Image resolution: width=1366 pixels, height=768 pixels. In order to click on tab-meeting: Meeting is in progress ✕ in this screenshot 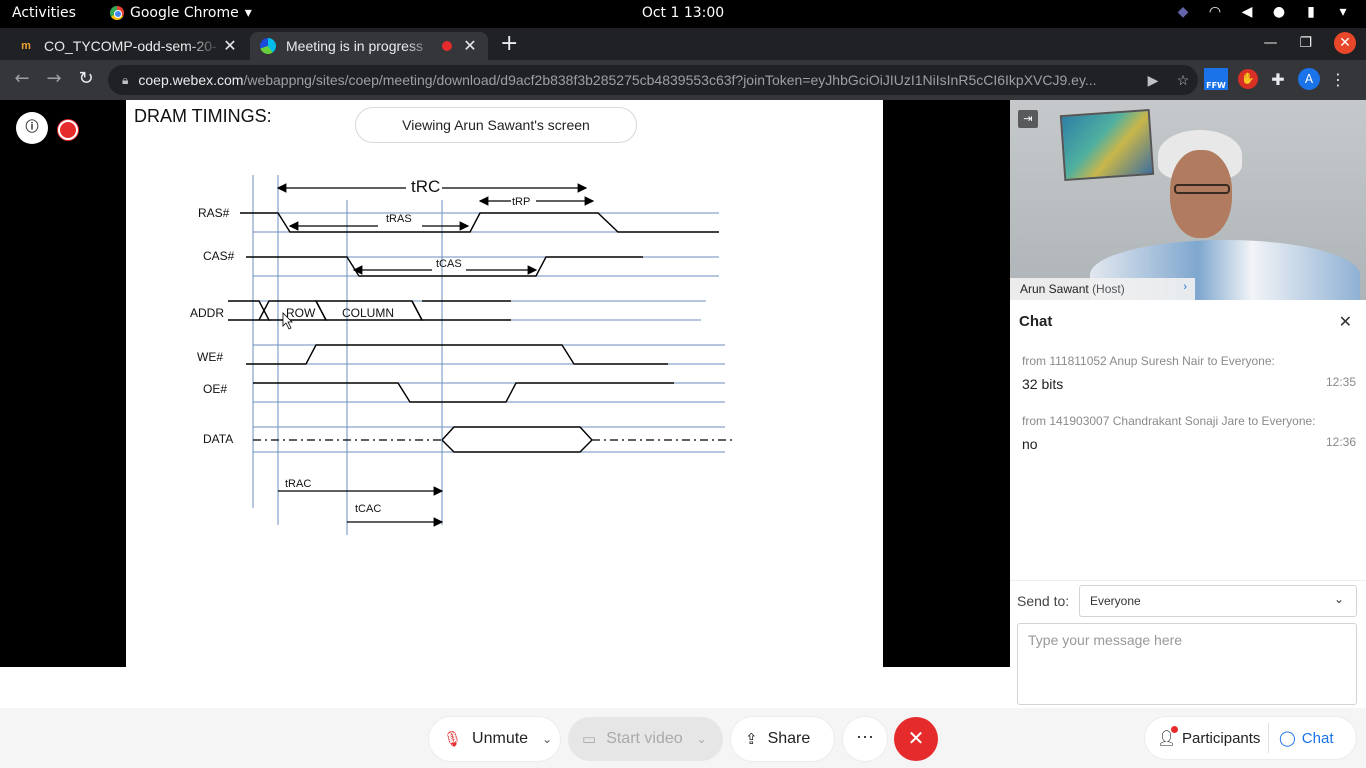, I will do `click(369, 46)`.